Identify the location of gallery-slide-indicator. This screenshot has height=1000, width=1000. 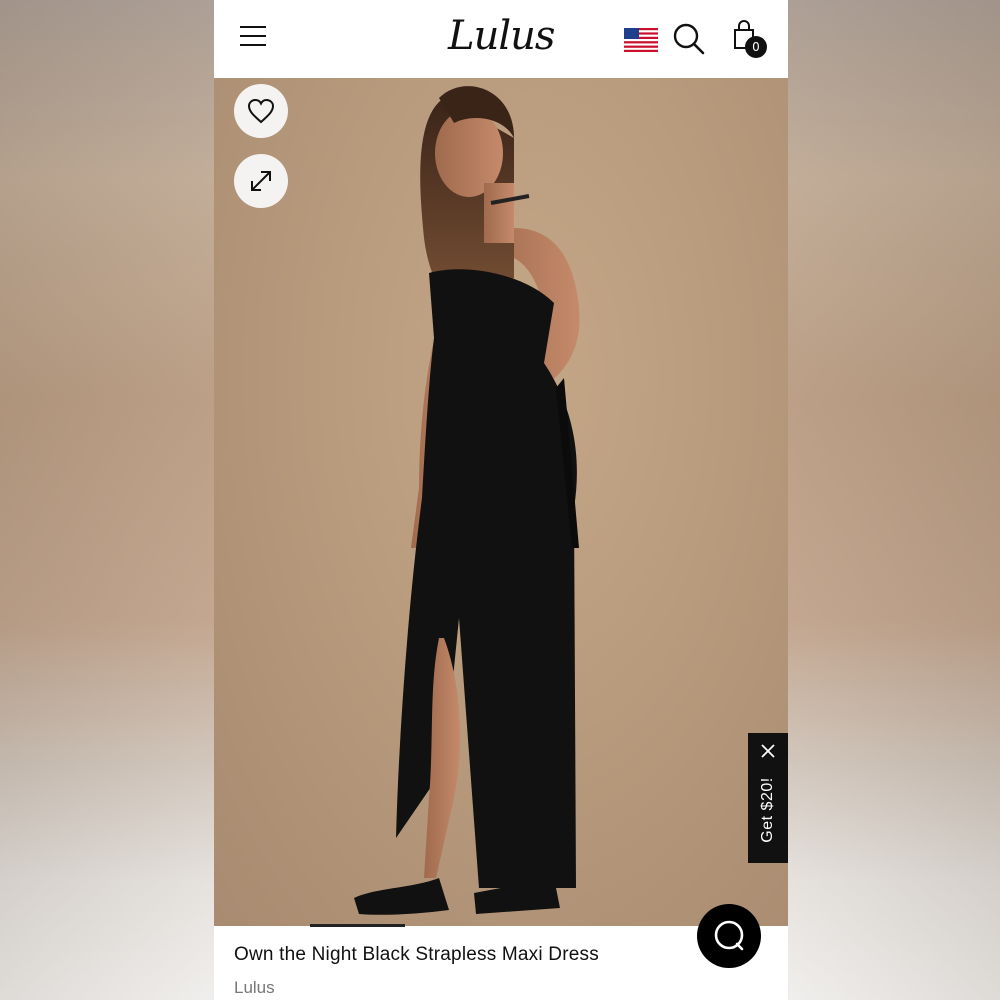
(357, 925).